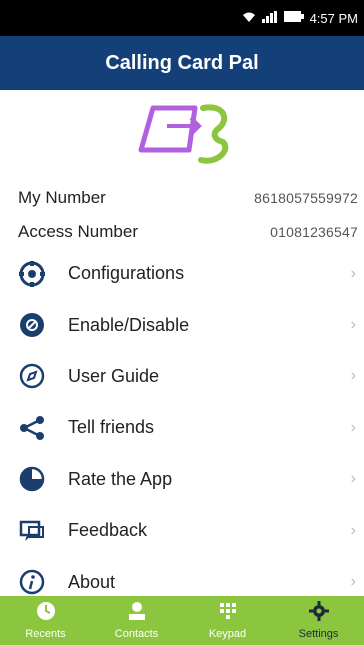 This screenshot has height=645, width=364. Describe the element at coordinates (188, 198) in the screenshot. I see `my-number-row: My Number 8618057559972` at that location.